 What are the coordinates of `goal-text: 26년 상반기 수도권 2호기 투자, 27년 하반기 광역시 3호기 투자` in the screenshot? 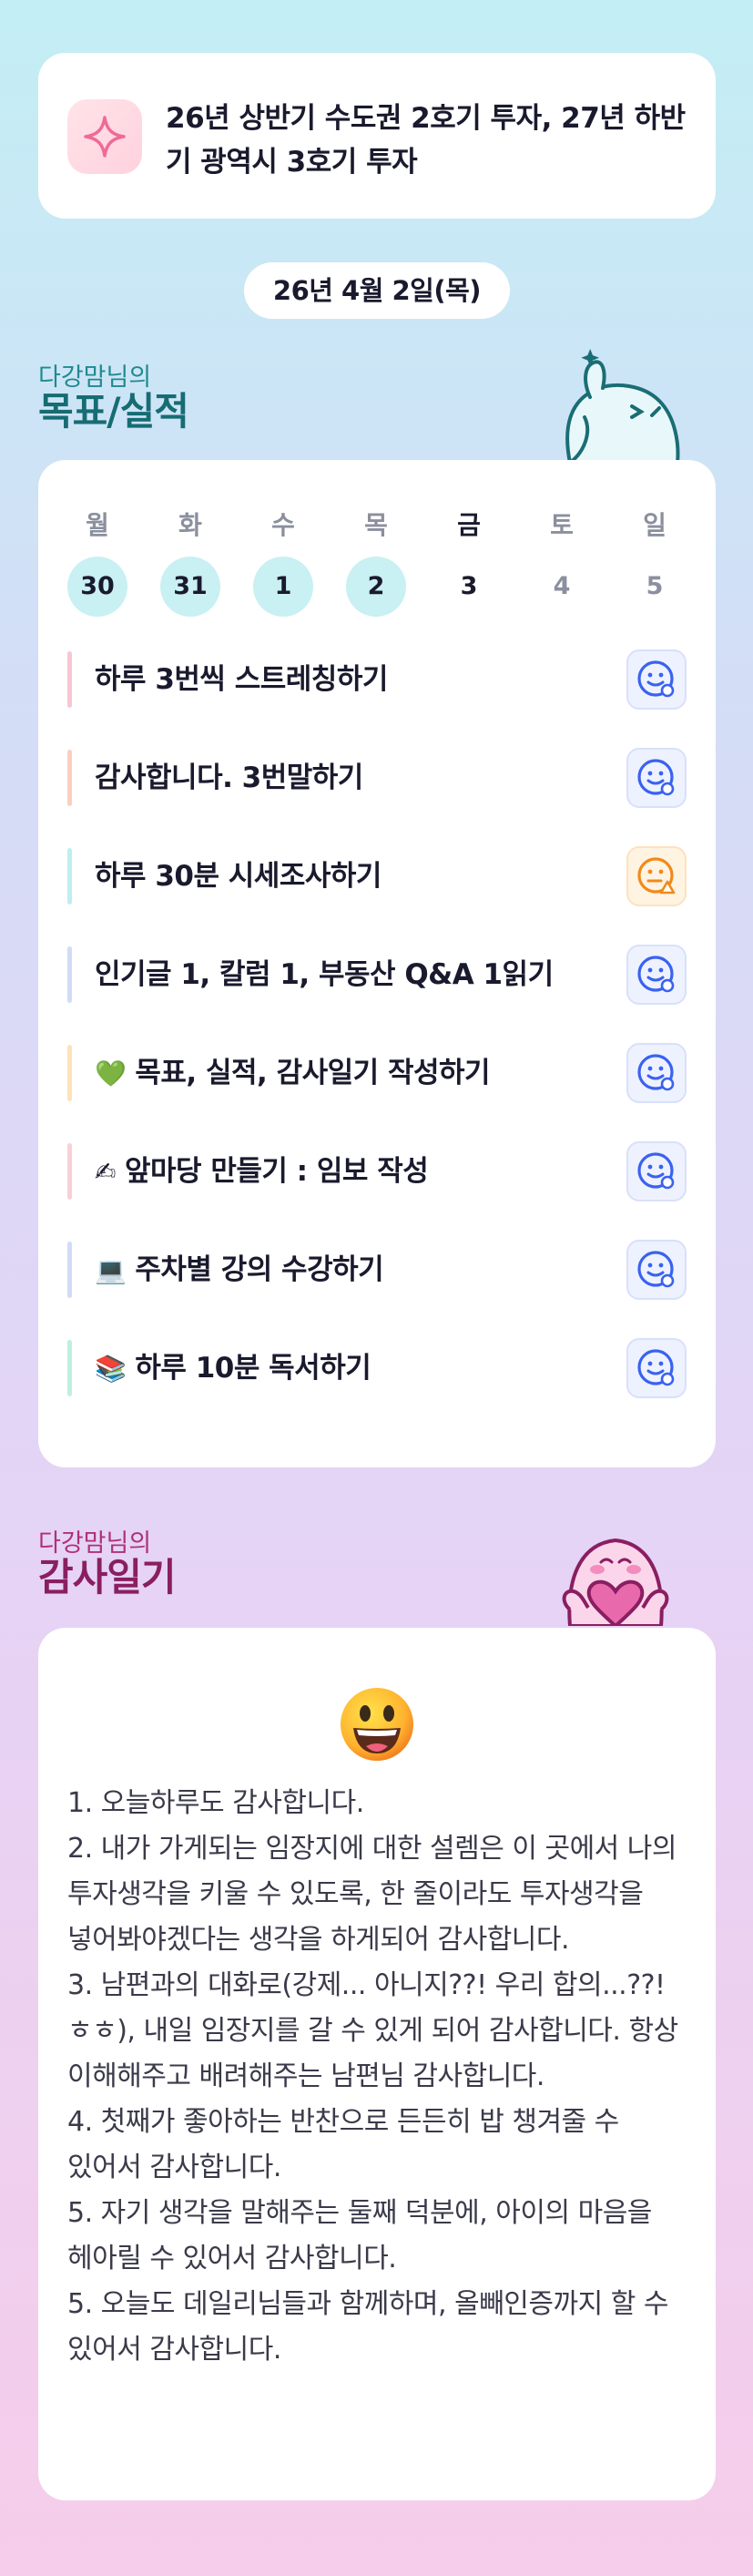 It's located at (426, 140).